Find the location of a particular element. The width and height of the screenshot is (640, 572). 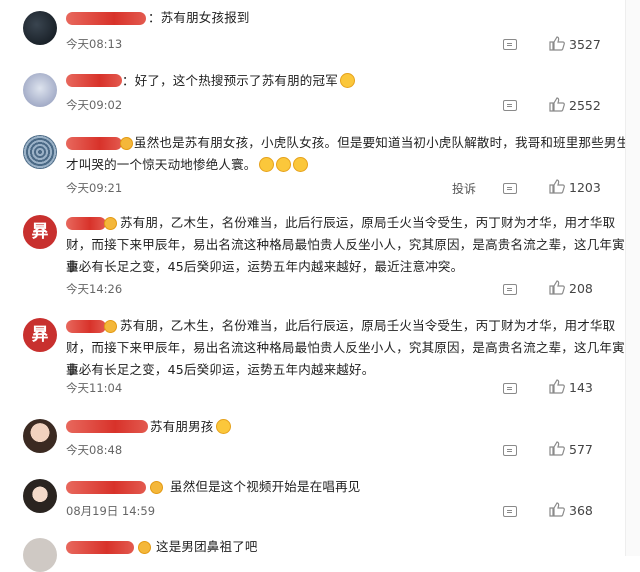

comment-text: 虽然但是这个视频开始是在唱再见 is located at coordinates (265, 486).